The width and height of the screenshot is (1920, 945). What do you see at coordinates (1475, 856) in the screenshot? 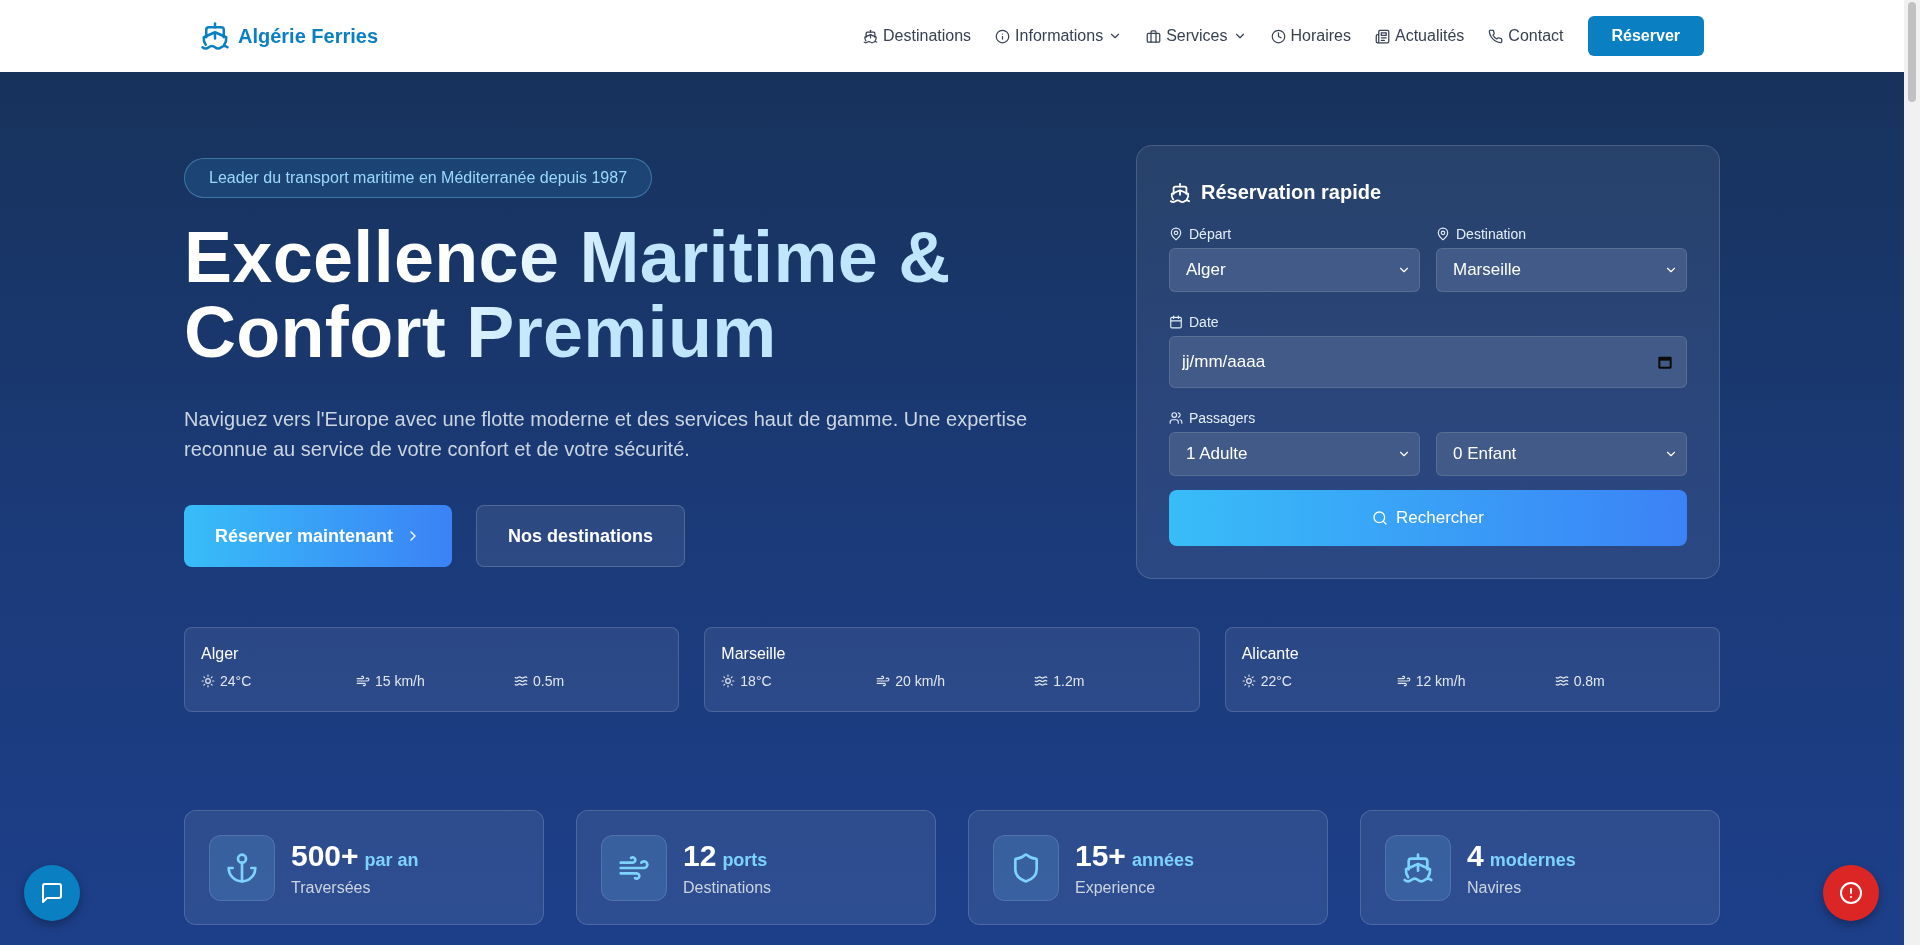
I see `stat-value: 4` at bounding box center [1475, 856].